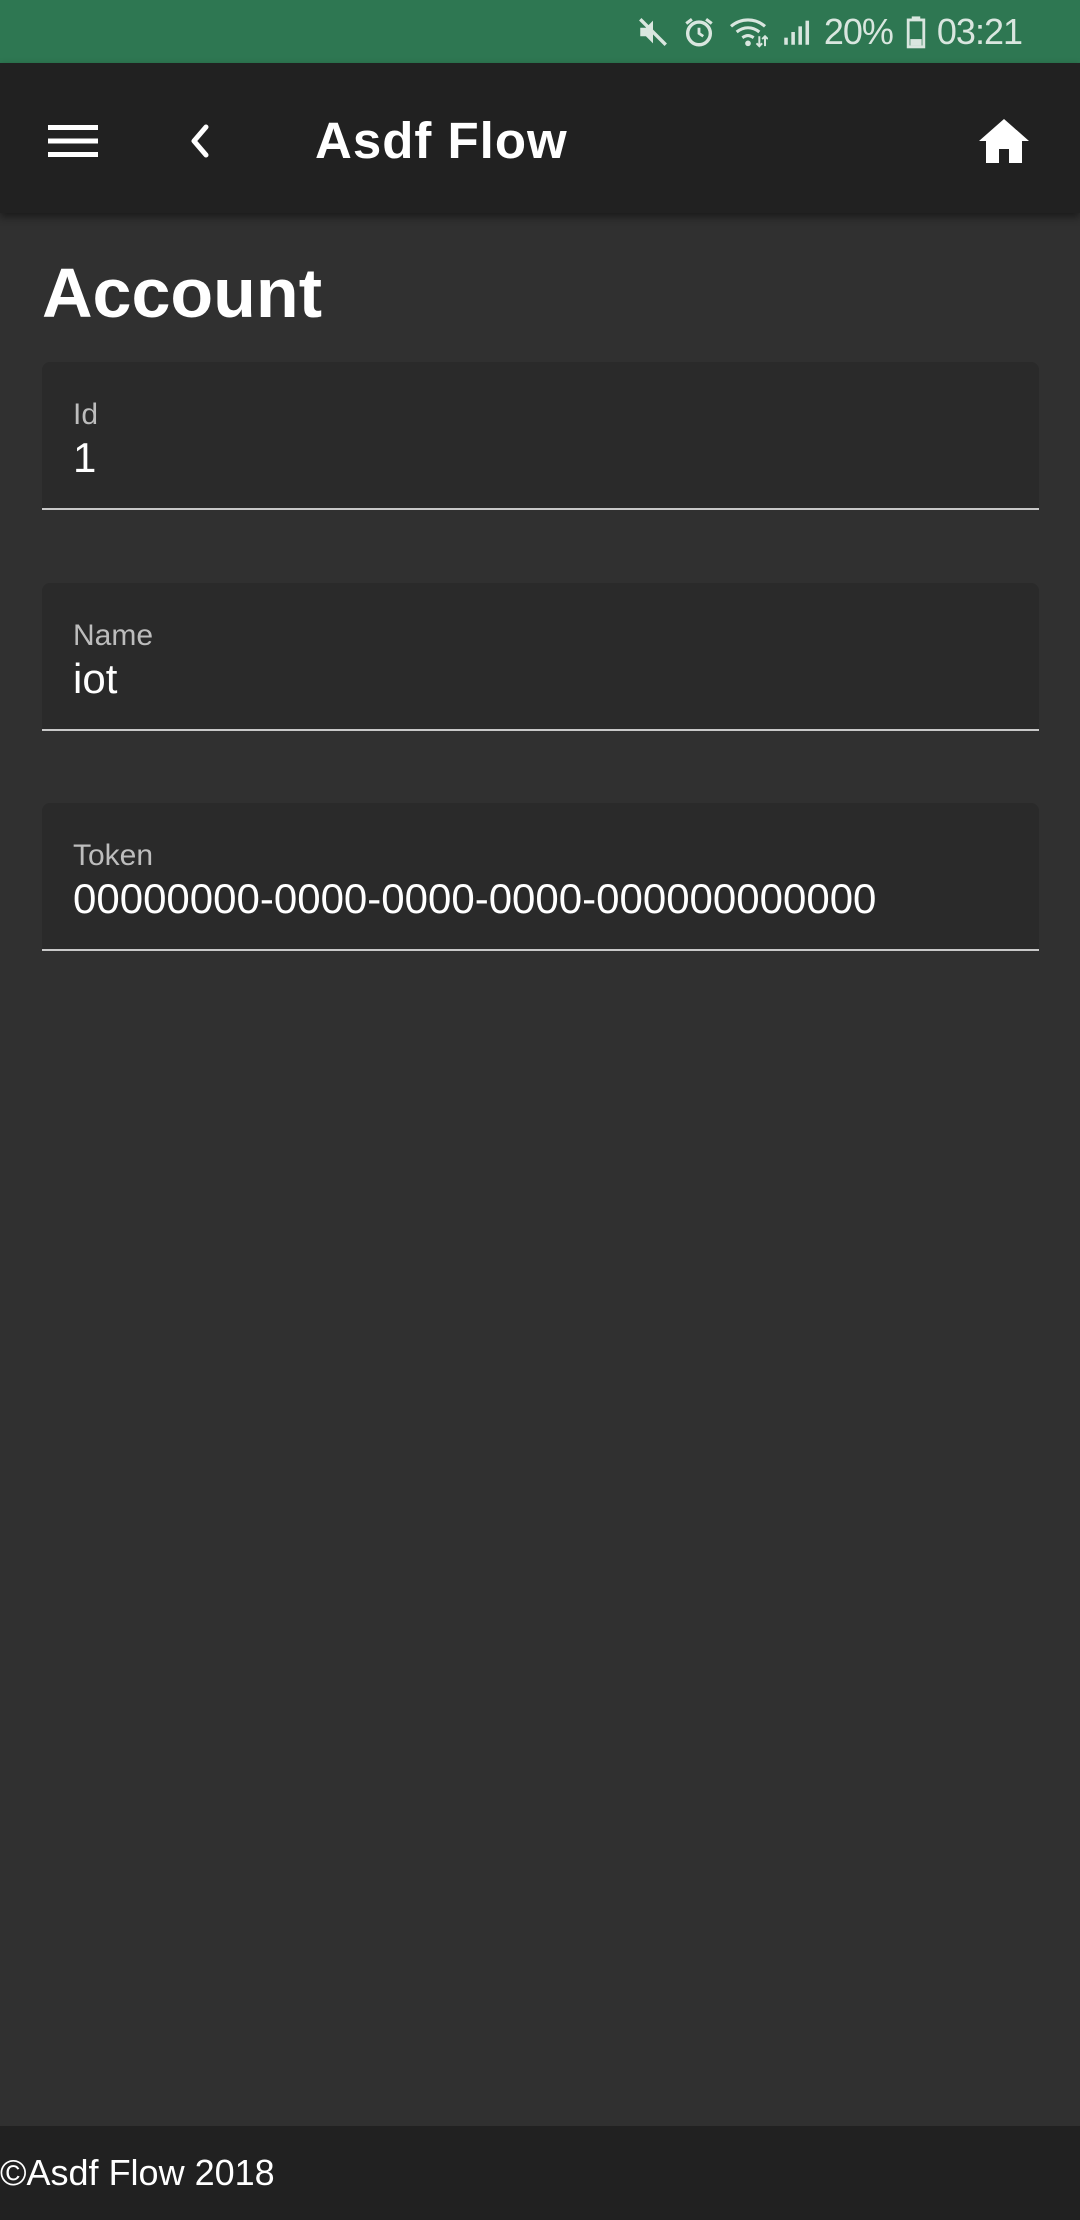  Describe the element at coordinates (540, 2173) in the screenshot. I see `footer: ©Asdf Flow 2018` at that location.